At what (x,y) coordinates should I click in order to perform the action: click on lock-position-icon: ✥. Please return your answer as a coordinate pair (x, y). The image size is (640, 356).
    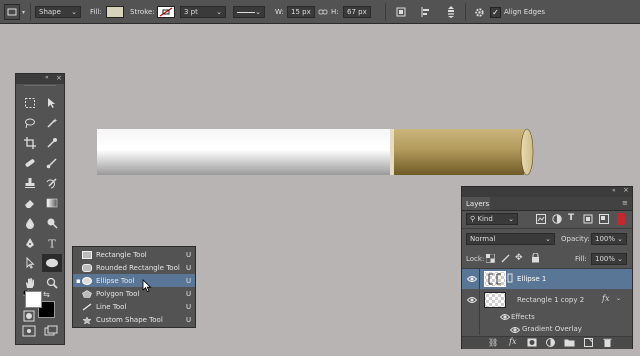
    Looking at the image, I should click on (520, 258).